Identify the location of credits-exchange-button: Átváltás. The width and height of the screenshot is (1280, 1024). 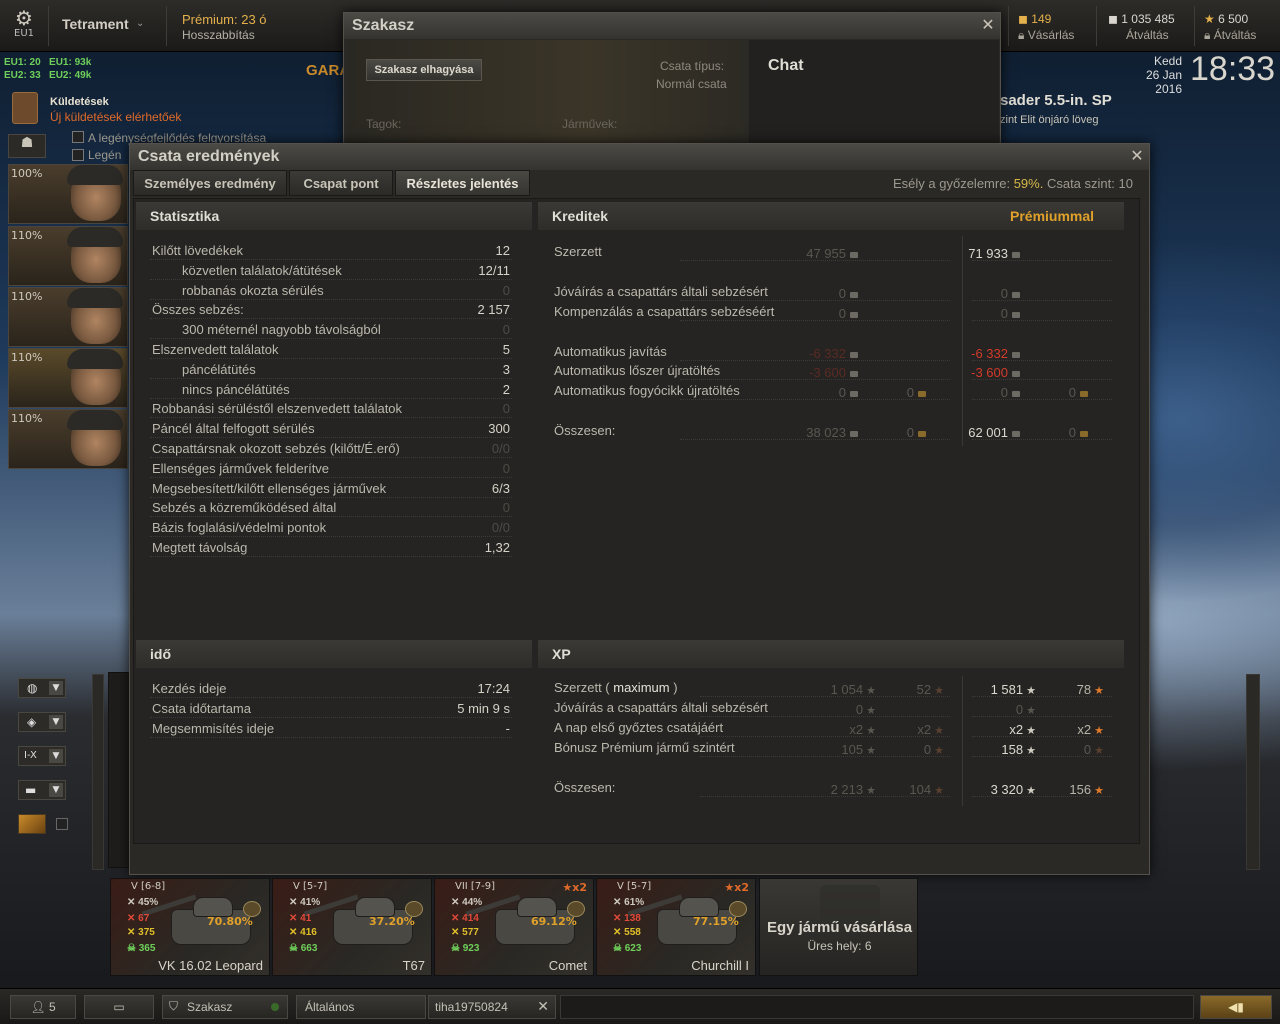
(1147, 35).